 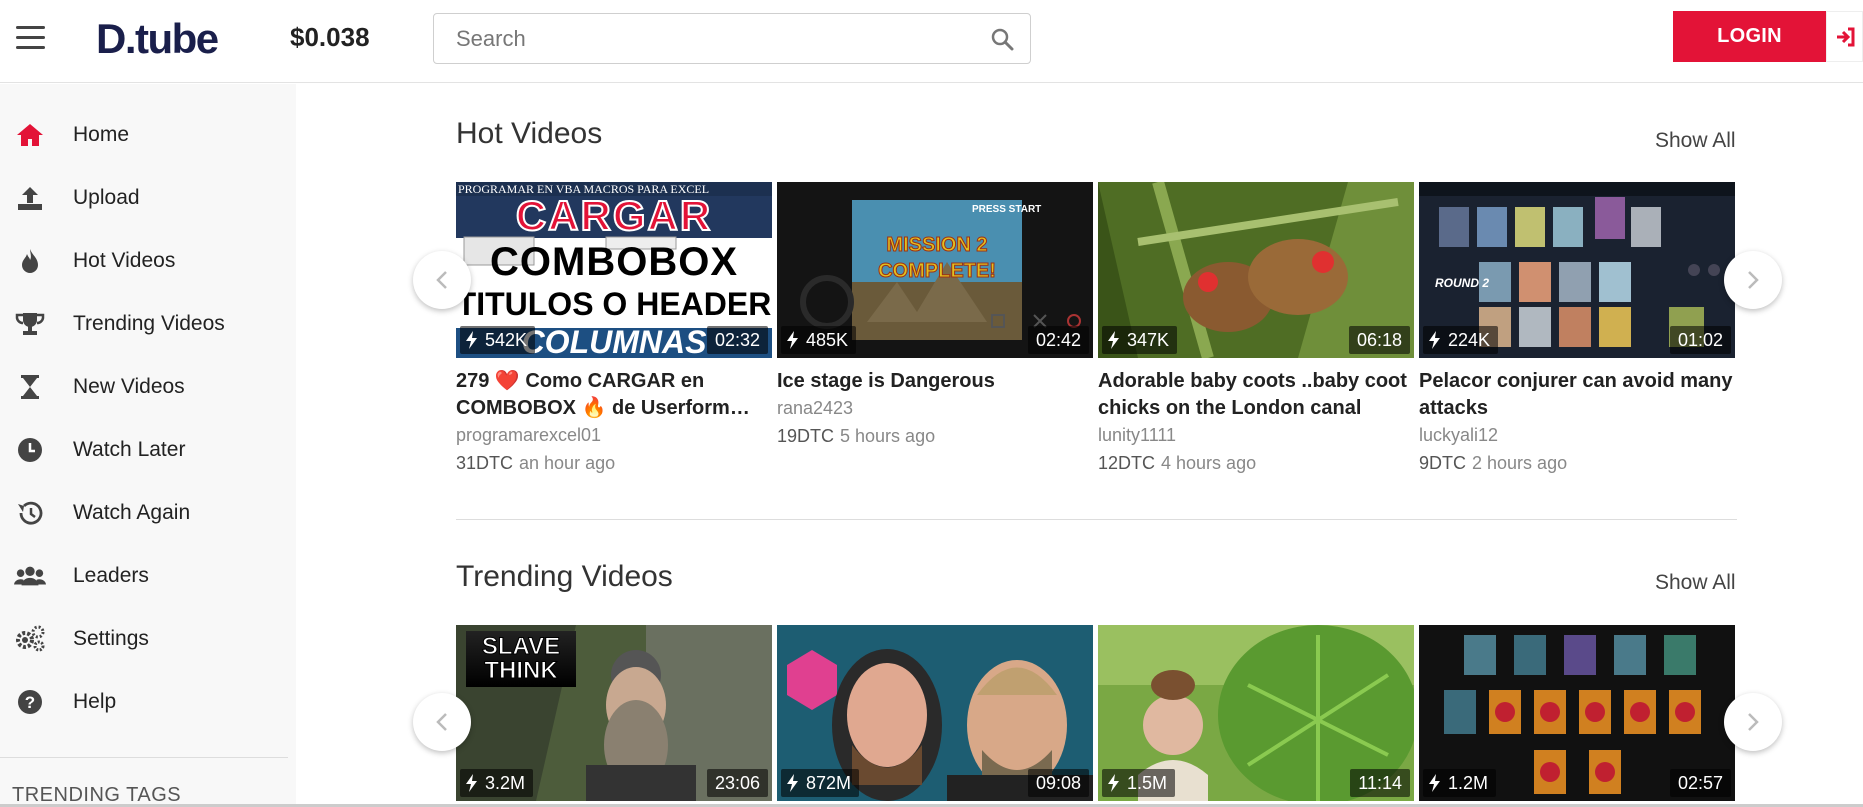 I want to click on sidebar-item-label: Trending Videos, so click(x=149, y=323).